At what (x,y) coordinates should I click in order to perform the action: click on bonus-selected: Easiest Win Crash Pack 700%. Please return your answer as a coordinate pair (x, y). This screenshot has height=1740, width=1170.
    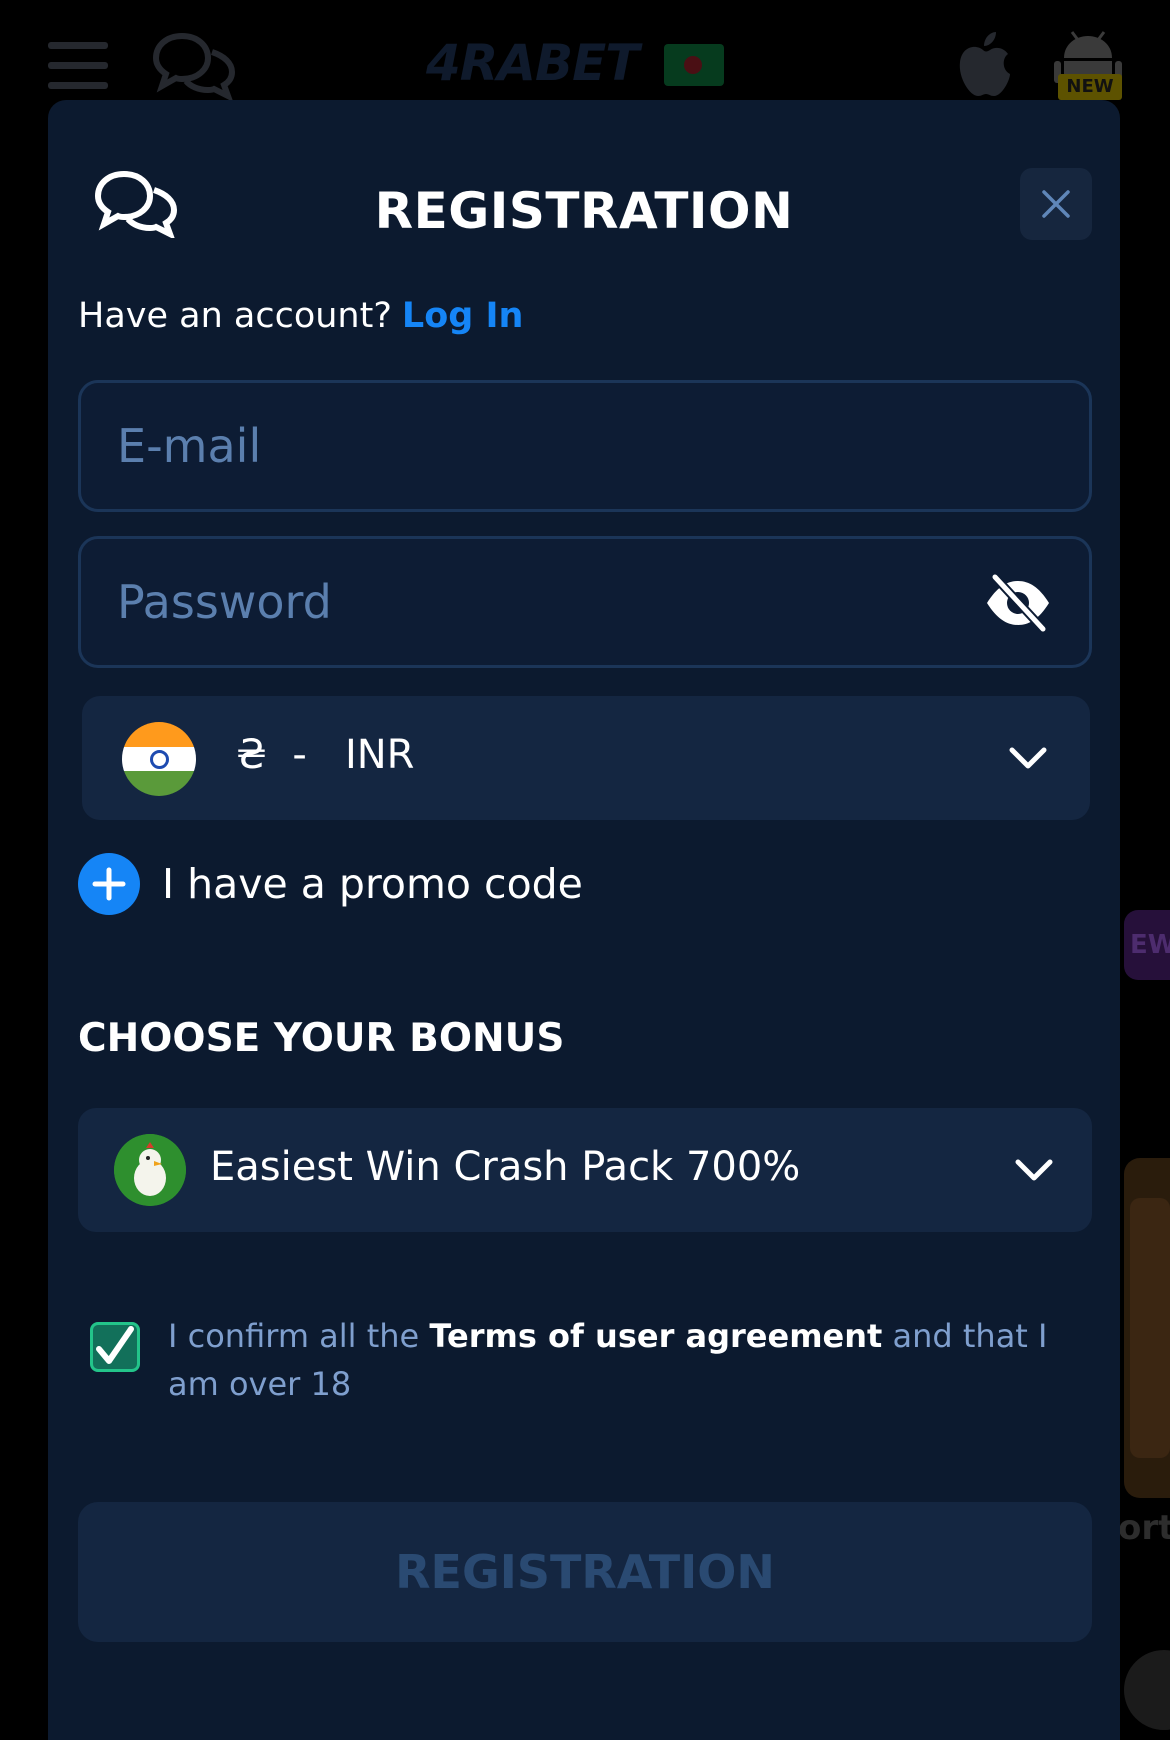
    Looking at the image, I should click on (505, 1167).